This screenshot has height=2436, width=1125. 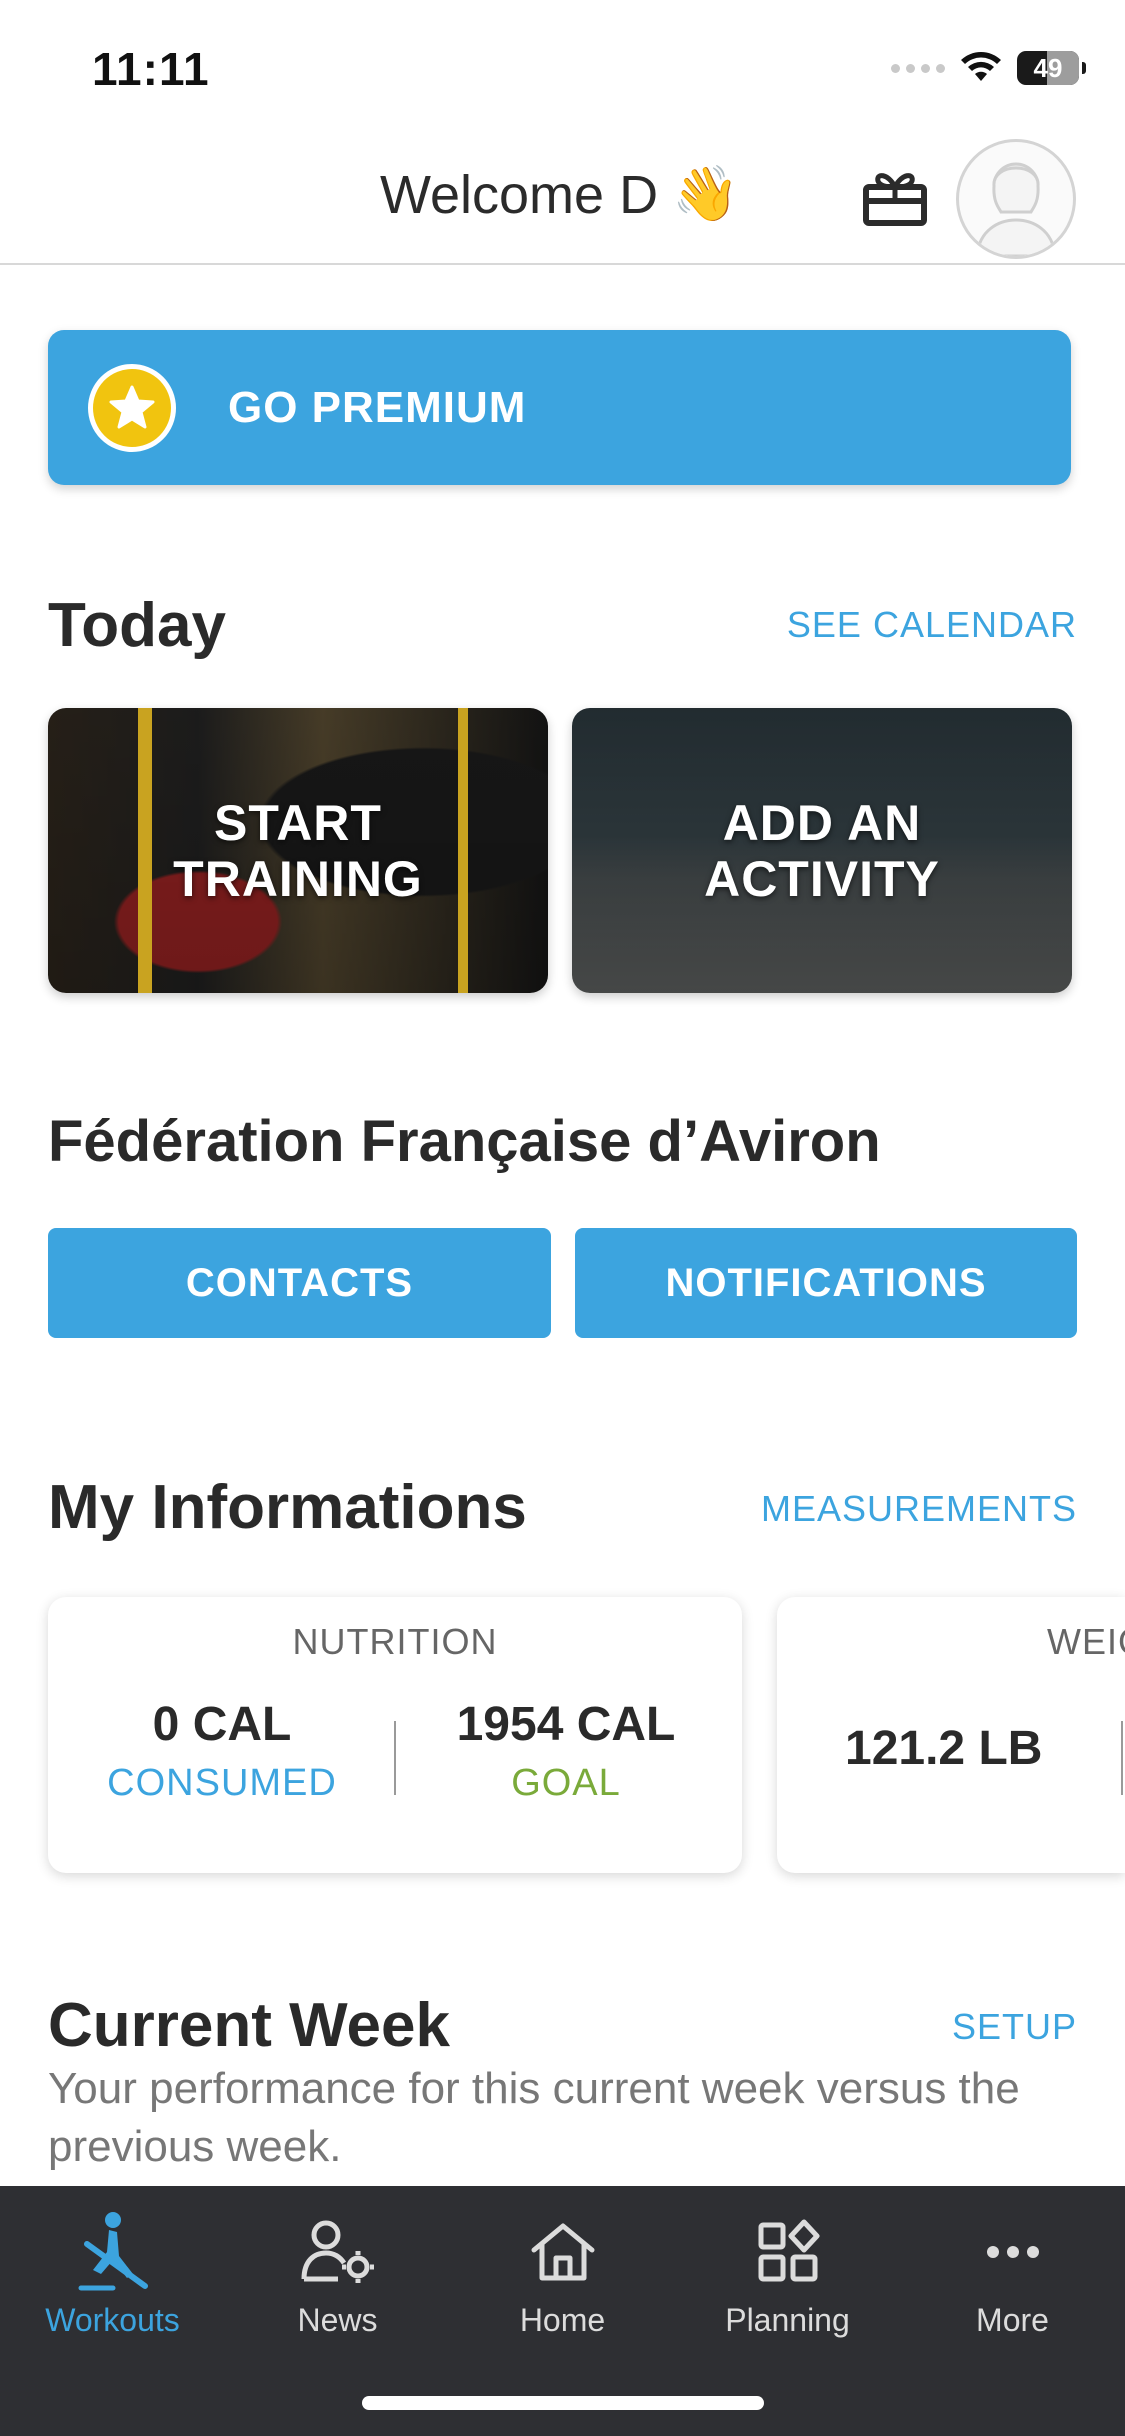 I want to click on welcome-text: Welcome D, so click(x=519, y=194).